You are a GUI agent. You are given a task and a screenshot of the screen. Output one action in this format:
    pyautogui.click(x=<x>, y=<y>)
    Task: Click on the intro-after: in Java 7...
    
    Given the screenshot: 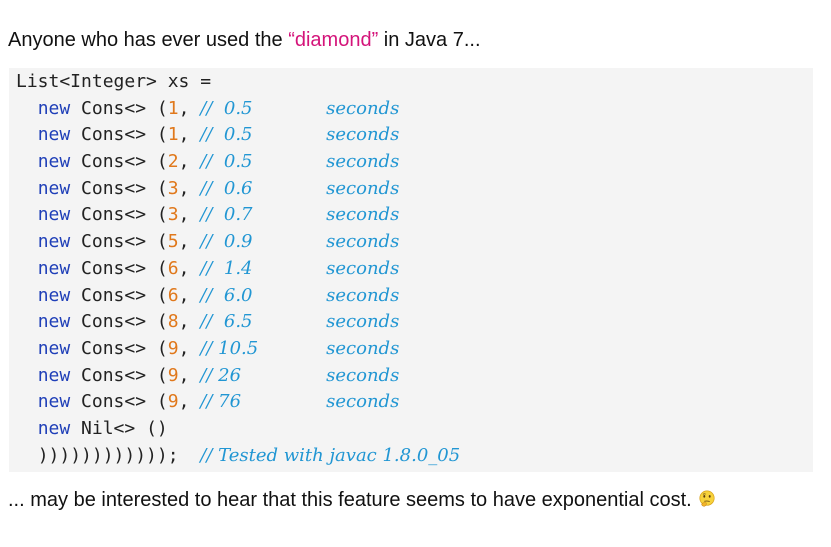 What is the action you would take?
    pyautogui.click(x=429, y=40)
    